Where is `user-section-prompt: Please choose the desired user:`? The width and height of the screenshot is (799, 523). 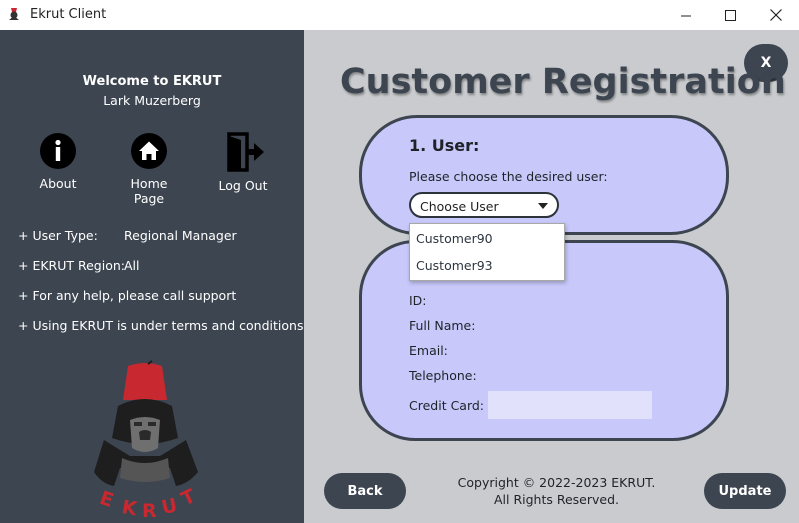 user-section-prompt: Please choose the desired user: is located at coordinates (508, 176).